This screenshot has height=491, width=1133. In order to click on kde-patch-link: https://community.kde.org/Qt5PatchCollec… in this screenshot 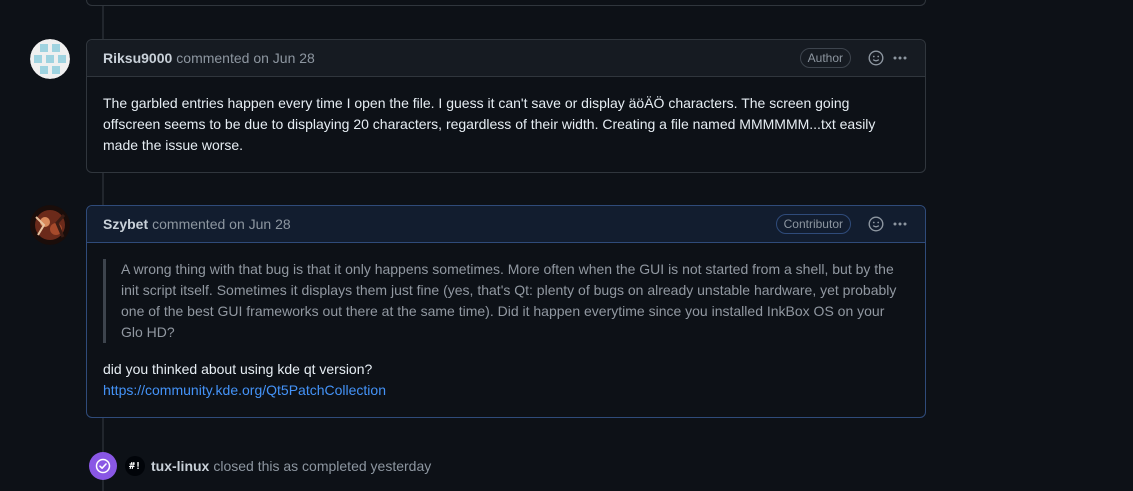, I will do `click(244, 390)`.